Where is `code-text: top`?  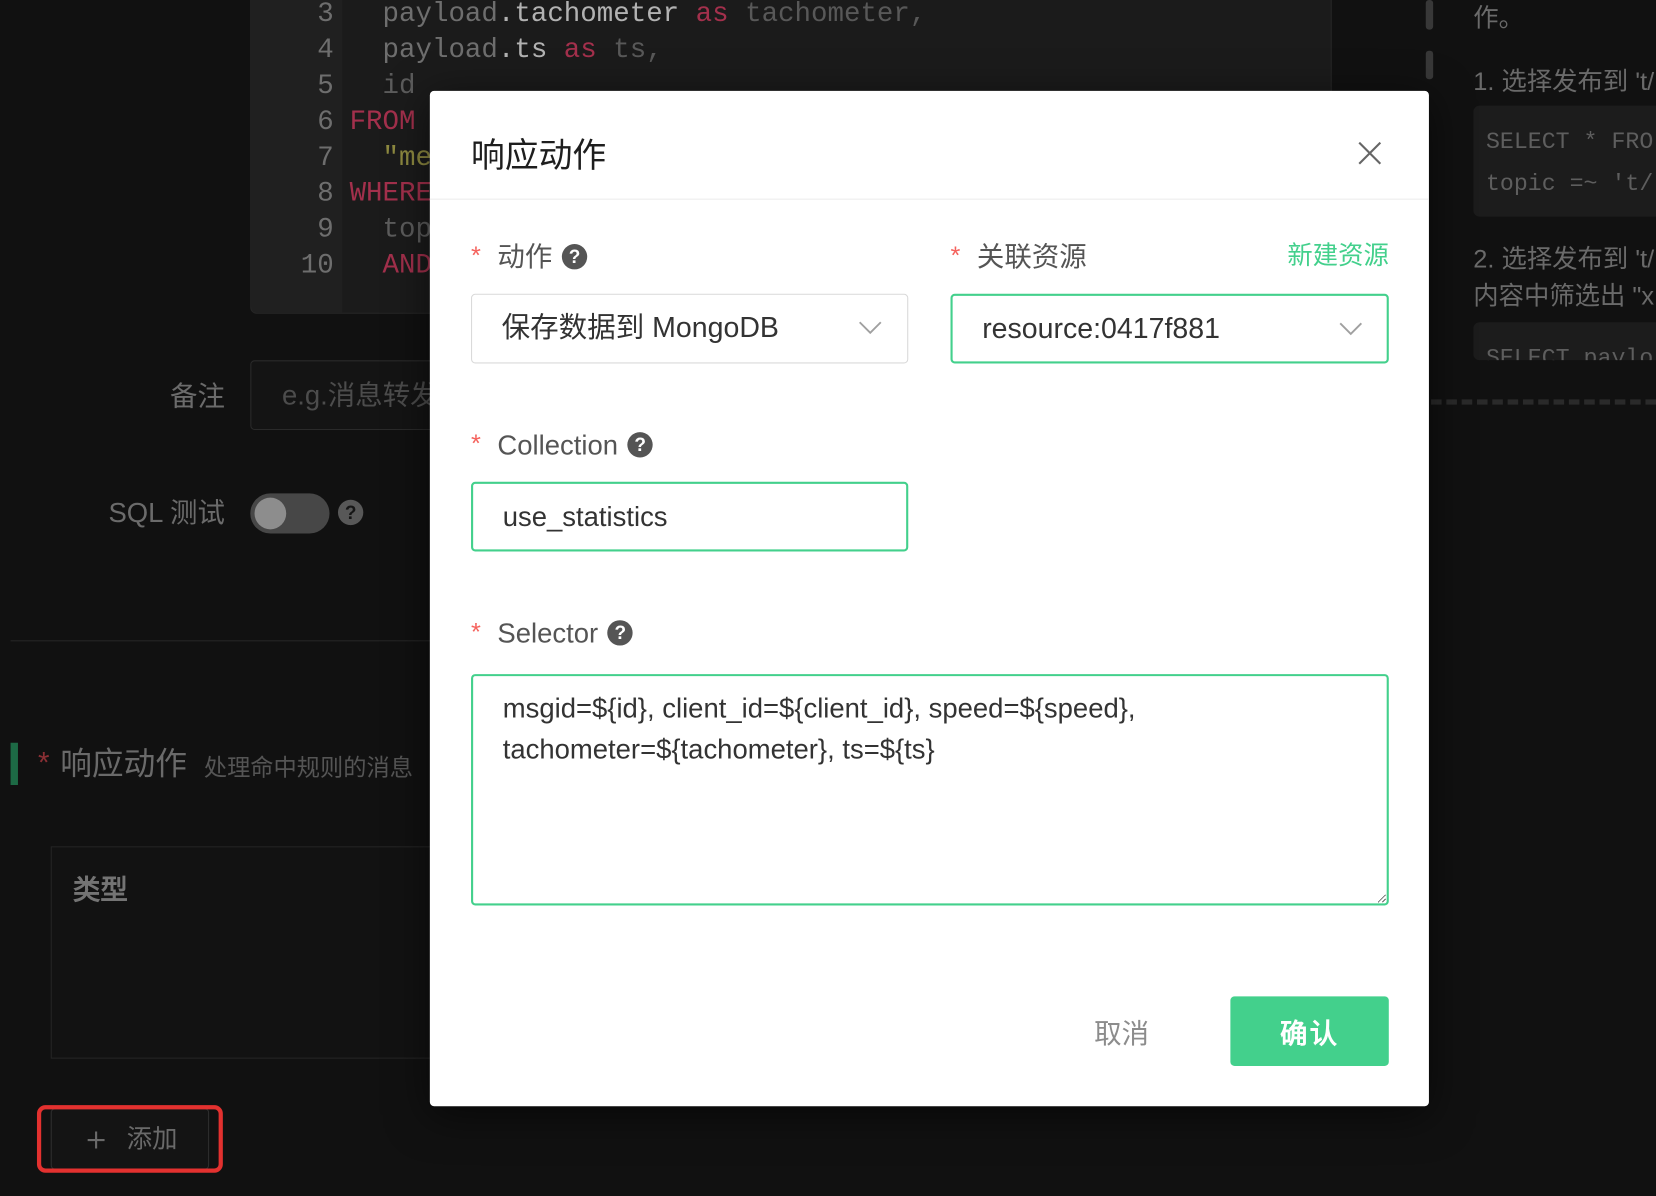
code-text: top is located at coordinates (391, 229).